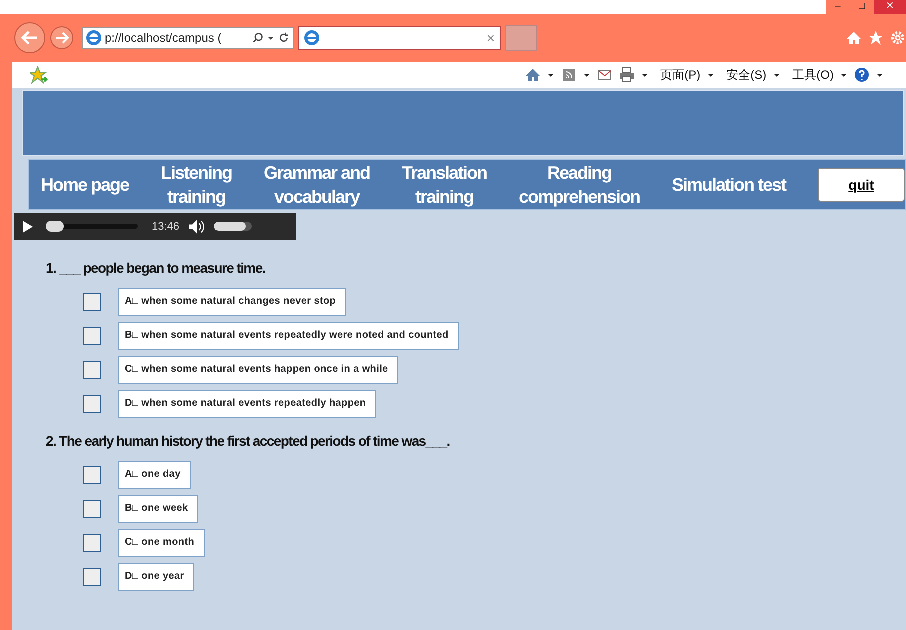  I want to click on option-label: D□ when some natural events repeatedly happen, so click(247, 404).